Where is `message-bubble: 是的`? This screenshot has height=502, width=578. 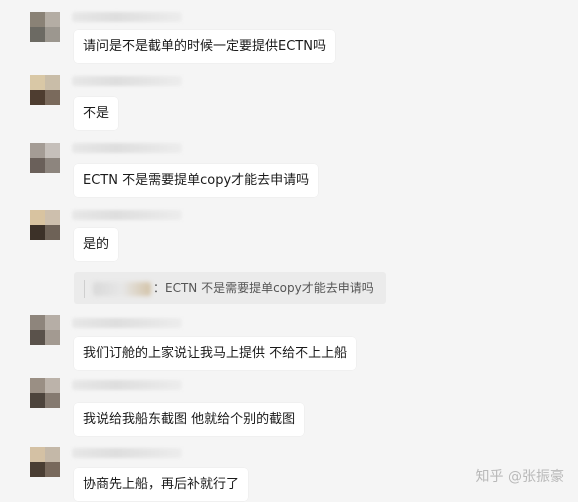 message-bubble: 是的 is located at coordinates (96, 244).